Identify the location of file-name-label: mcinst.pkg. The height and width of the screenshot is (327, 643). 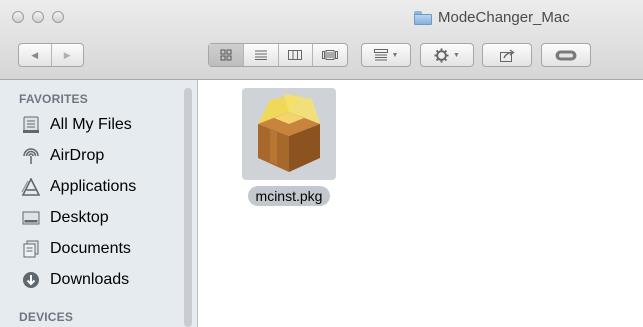
(289, 196).